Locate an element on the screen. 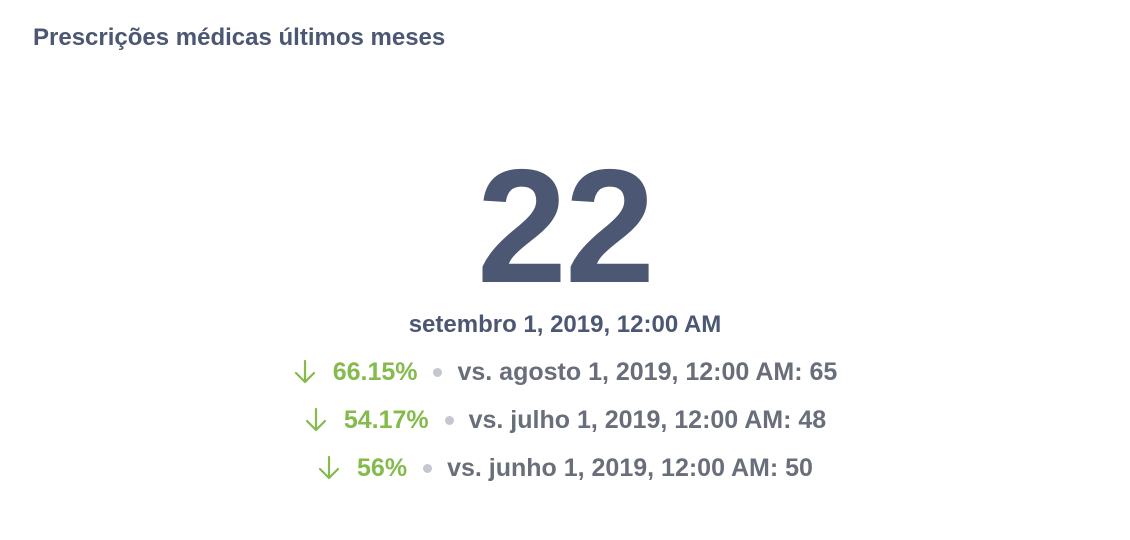 The width and height of the screenshot is (1130, 540). period-label: setembro 1, 2019, 12:00 AM is located at coordinates (565, 324).